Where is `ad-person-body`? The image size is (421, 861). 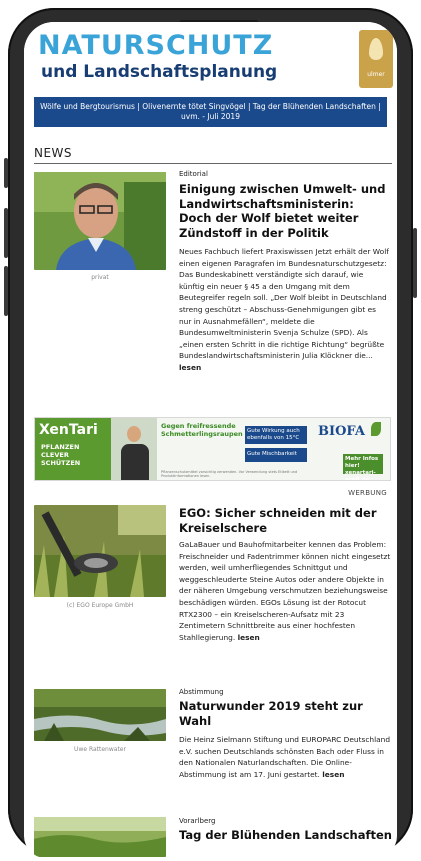
ad-person-body is located at coordinates (135, 462).